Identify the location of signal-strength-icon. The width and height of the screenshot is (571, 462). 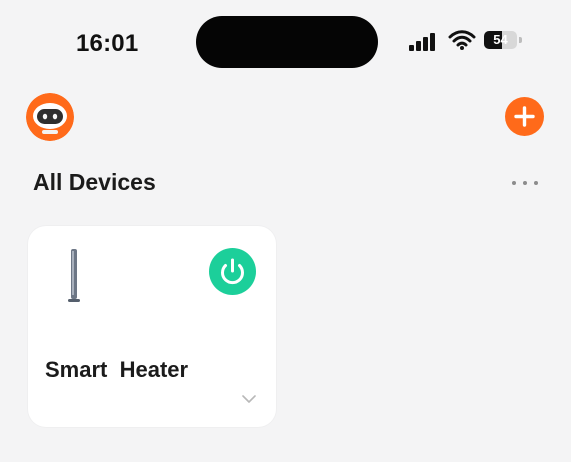
(424, 41).